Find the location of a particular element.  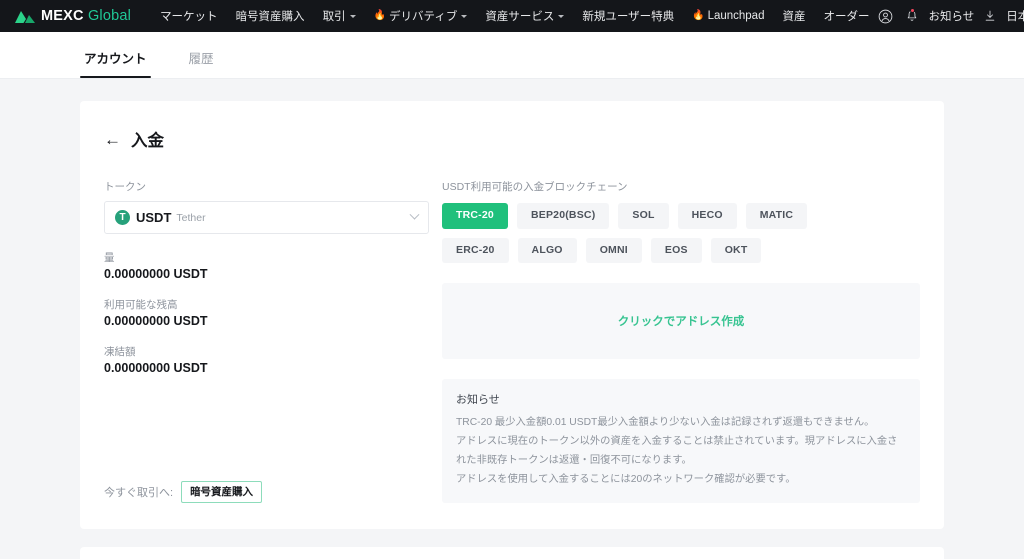

nav-item-trade: 取引 is located at coordinates (339, 16).